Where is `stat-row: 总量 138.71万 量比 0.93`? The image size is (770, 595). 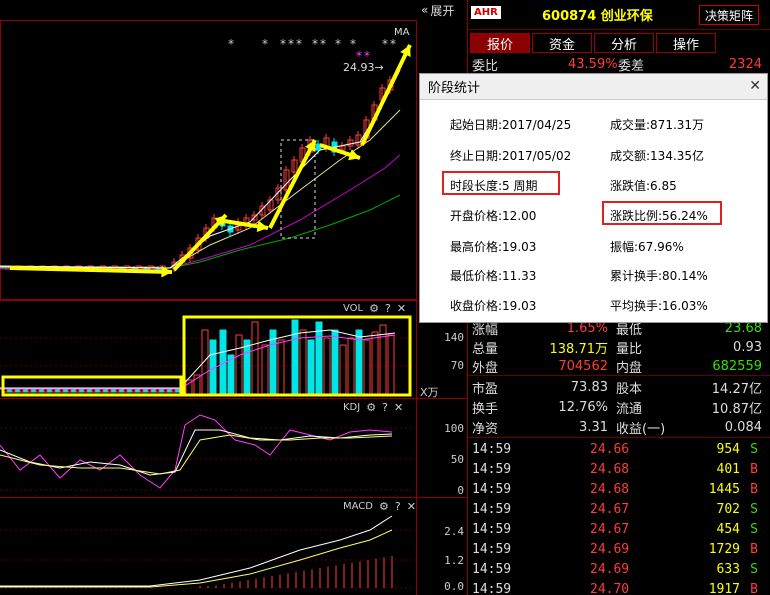 stat-row: 总量 138.71万 量比 0.93 is located at coordinates (619, 347).